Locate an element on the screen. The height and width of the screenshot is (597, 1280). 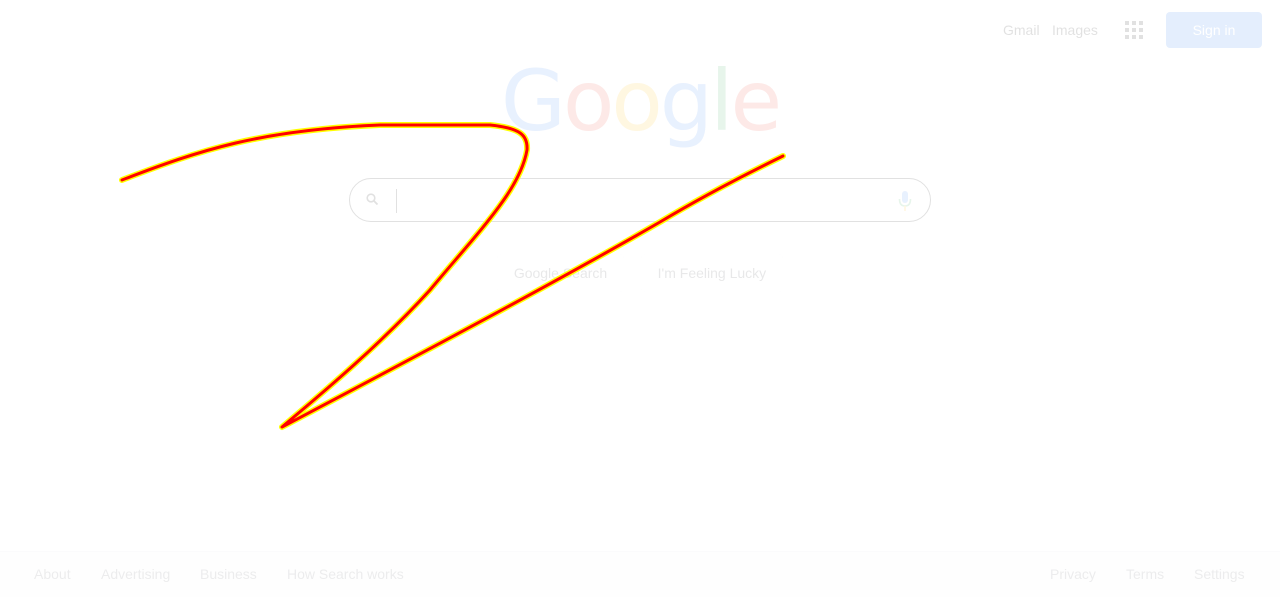
footer-link-privacy: Privacy is located at coordinates (1073, 574).